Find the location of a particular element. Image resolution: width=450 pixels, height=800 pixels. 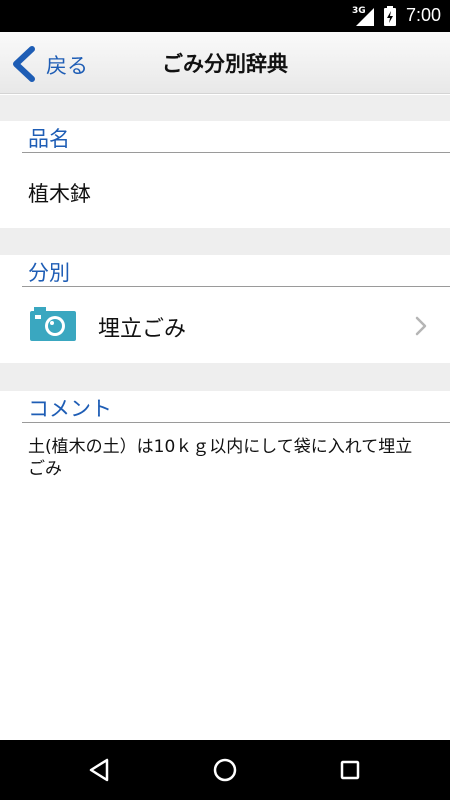

back-triangle-icon is located at coordinates (100, 770).